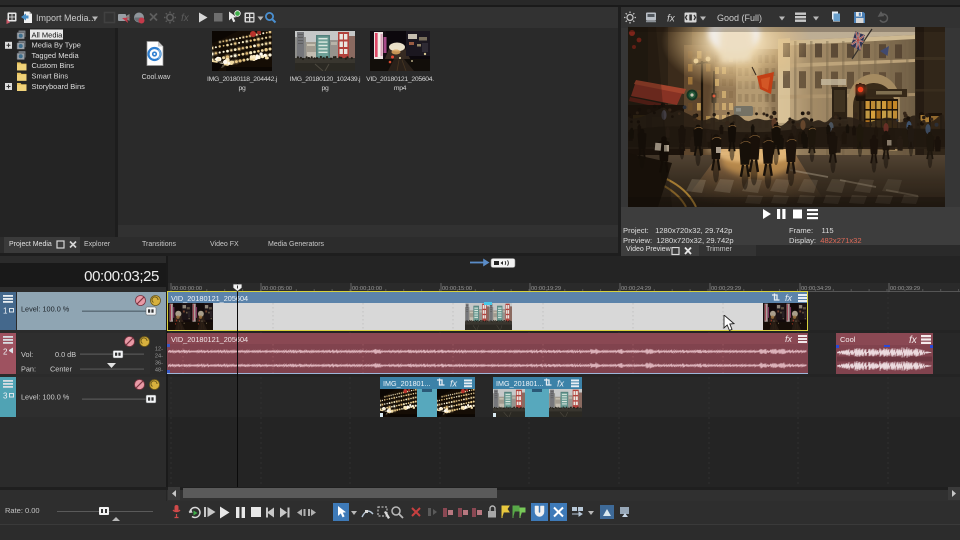 The width and height of the screenshot is (960, 540). I want to click on svg-text: 3, so click(5, 396).